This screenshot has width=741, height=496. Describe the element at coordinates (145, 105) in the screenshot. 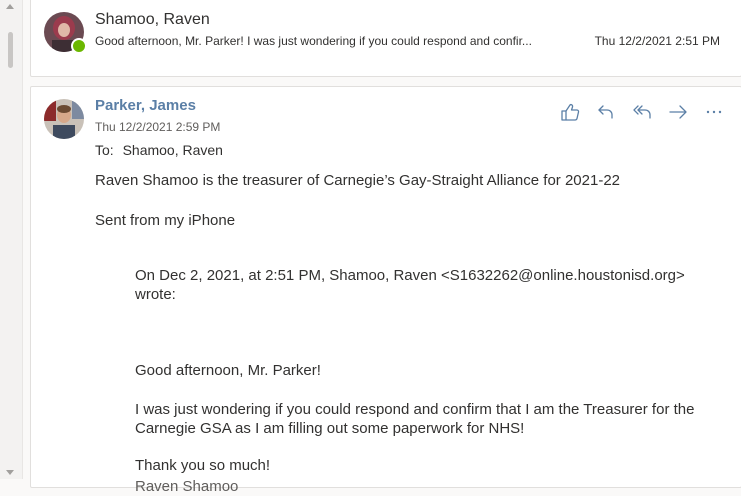

I see `sender-name: Parker, James` at that location.